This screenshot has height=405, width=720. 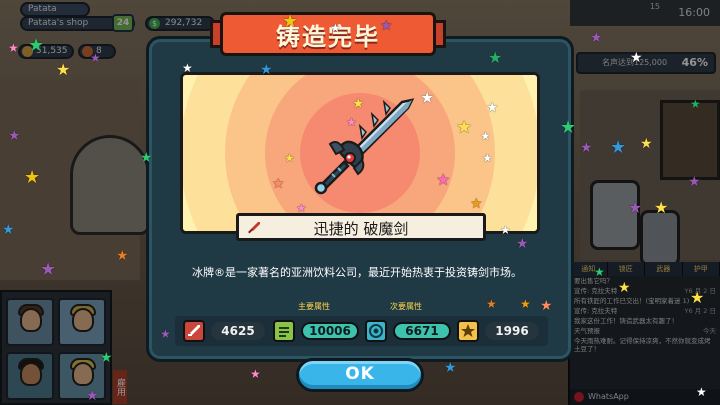 What do you see at coordinates (512, 331) in the screenshot?
I see `stat-value: 1996` at bounding box center [512, 331].